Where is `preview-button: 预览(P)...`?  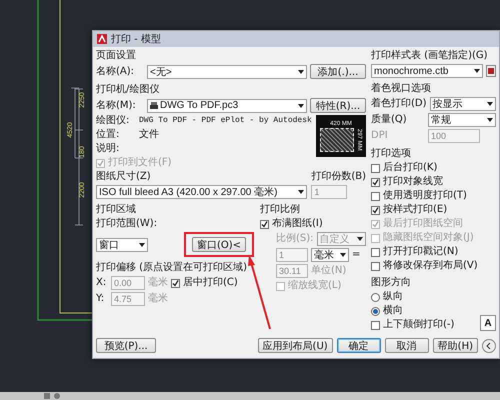 preview-button: 预览(P)... is located at coordinates (126, 345).